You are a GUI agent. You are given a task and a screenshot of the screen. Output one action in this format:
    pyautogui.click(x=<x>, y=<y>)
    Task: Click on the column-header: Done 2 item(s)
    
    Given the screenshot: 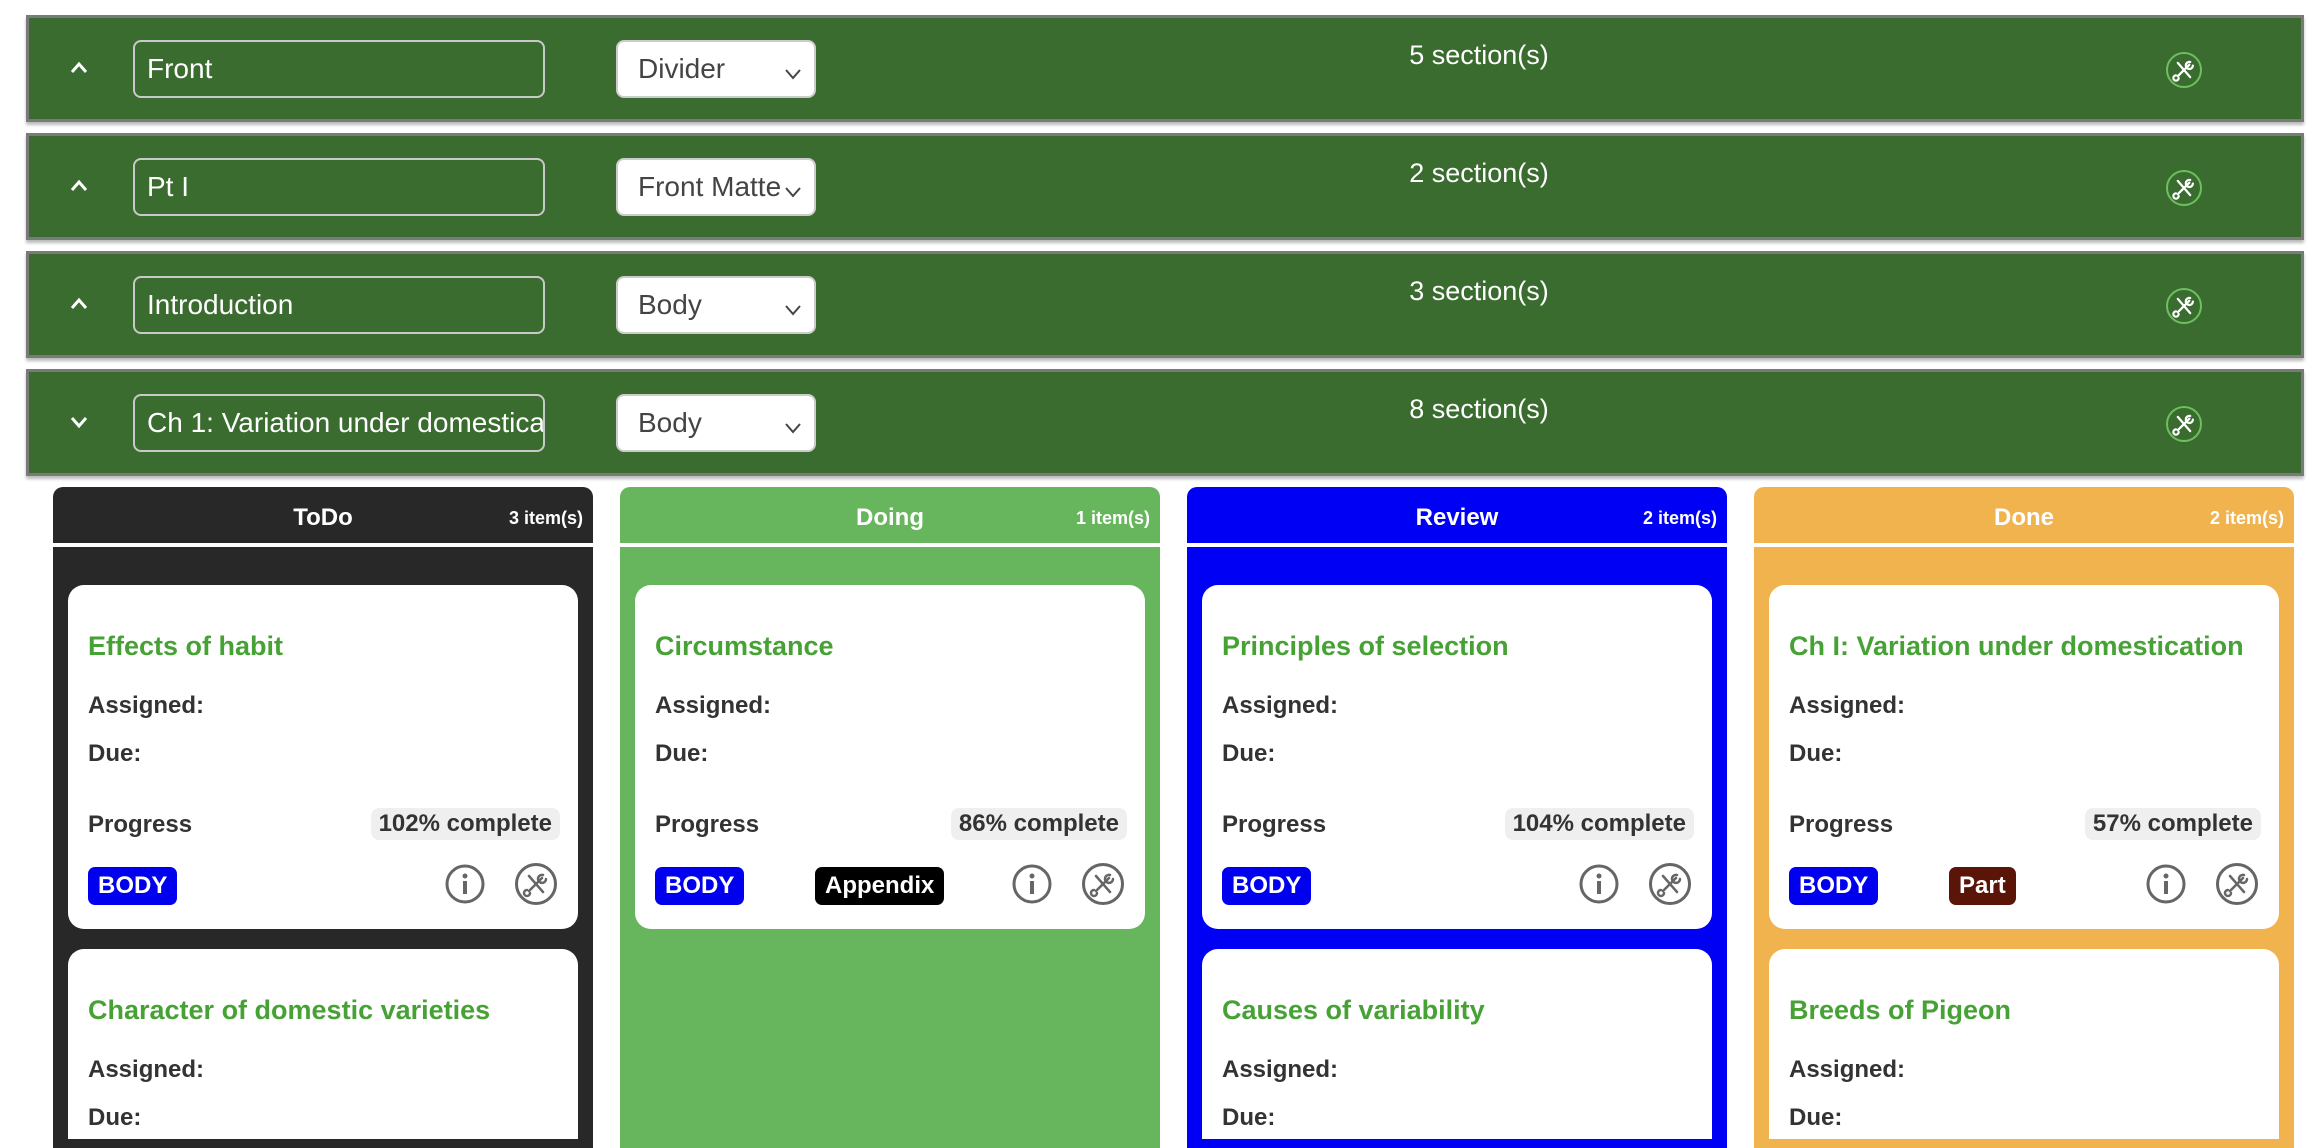 What is the action you would take?
    pyautogui.click(x=2024, y=517)
    